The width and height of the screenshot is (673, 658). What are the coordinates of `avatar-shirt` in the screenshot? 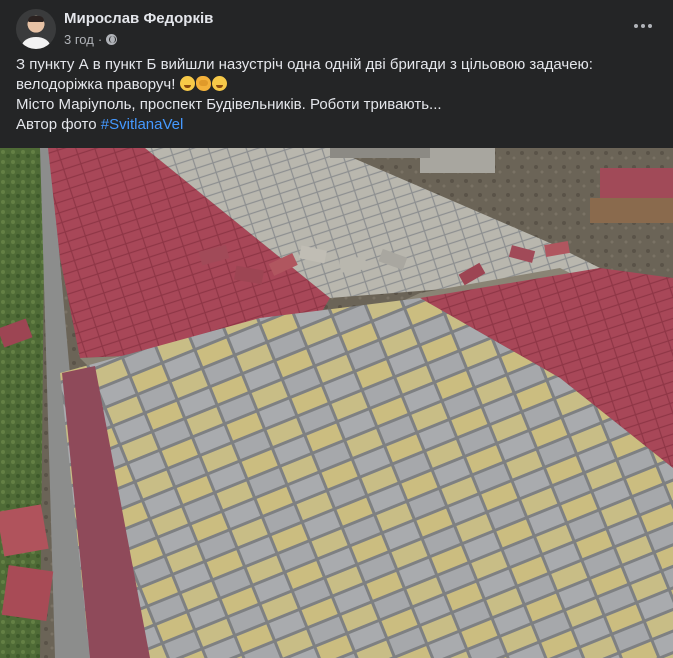 It's located at (36, 43).